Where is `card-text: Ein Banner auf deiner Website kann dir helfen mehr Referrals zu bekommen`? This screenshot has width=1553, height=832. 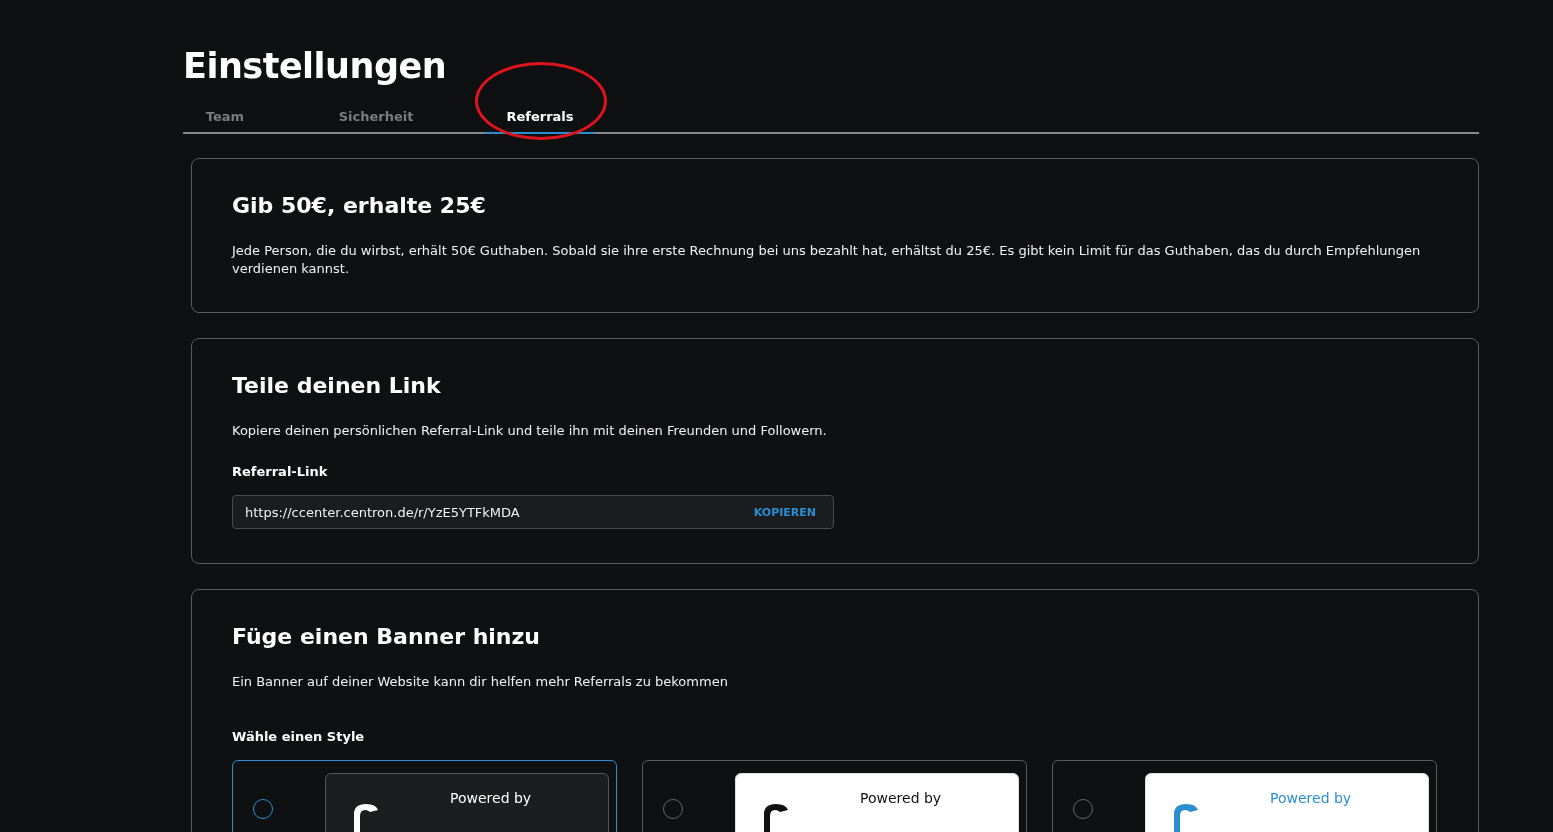
card-text: Ein Banner auf deiner Website kann dir helfen mehr Referrals zu bekommen is located at coordinates (480, 682).